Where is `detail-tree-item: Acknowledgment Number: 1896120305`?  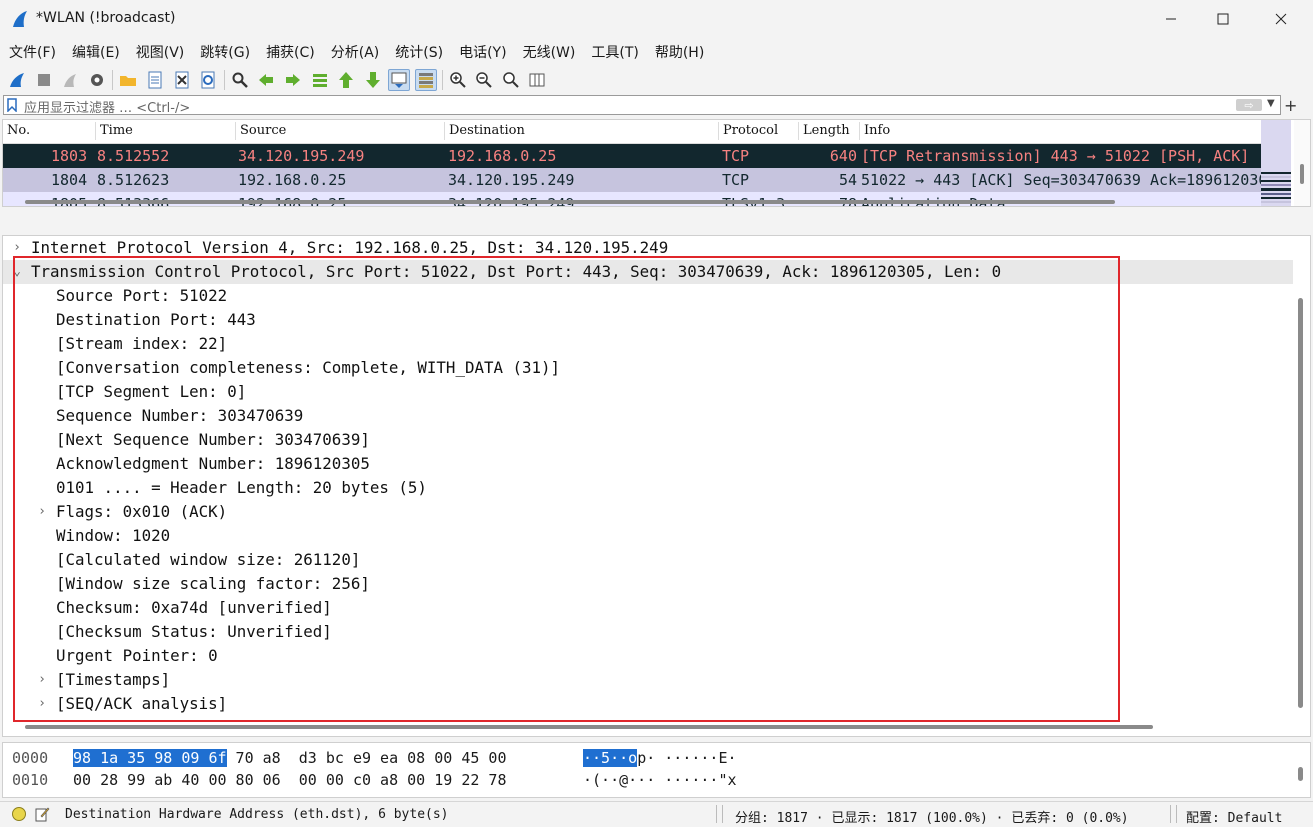
detail-tree-item: Acknowledgment Number: 1896120305 is located at coordinates (648, 464).